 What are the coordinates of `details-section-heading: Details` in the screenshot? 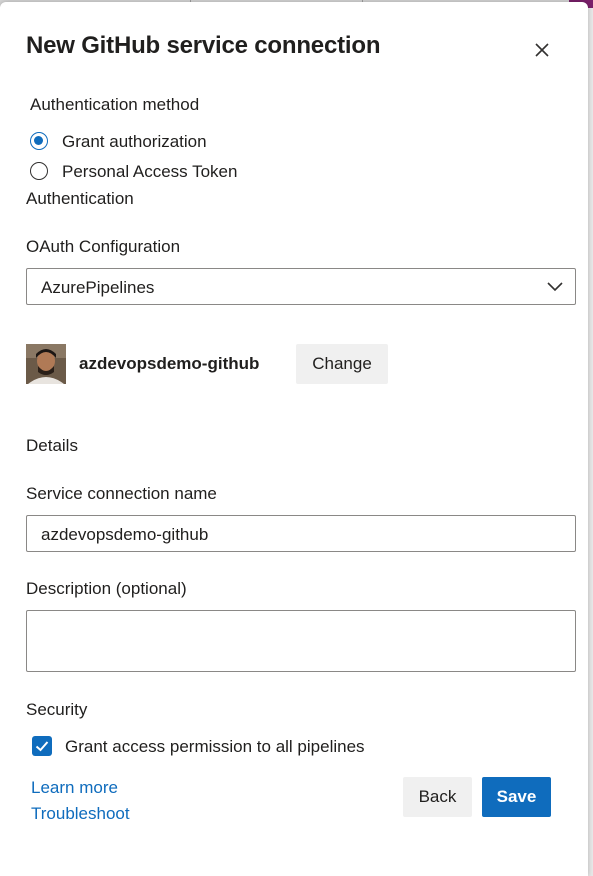 It's located at (52, 445).